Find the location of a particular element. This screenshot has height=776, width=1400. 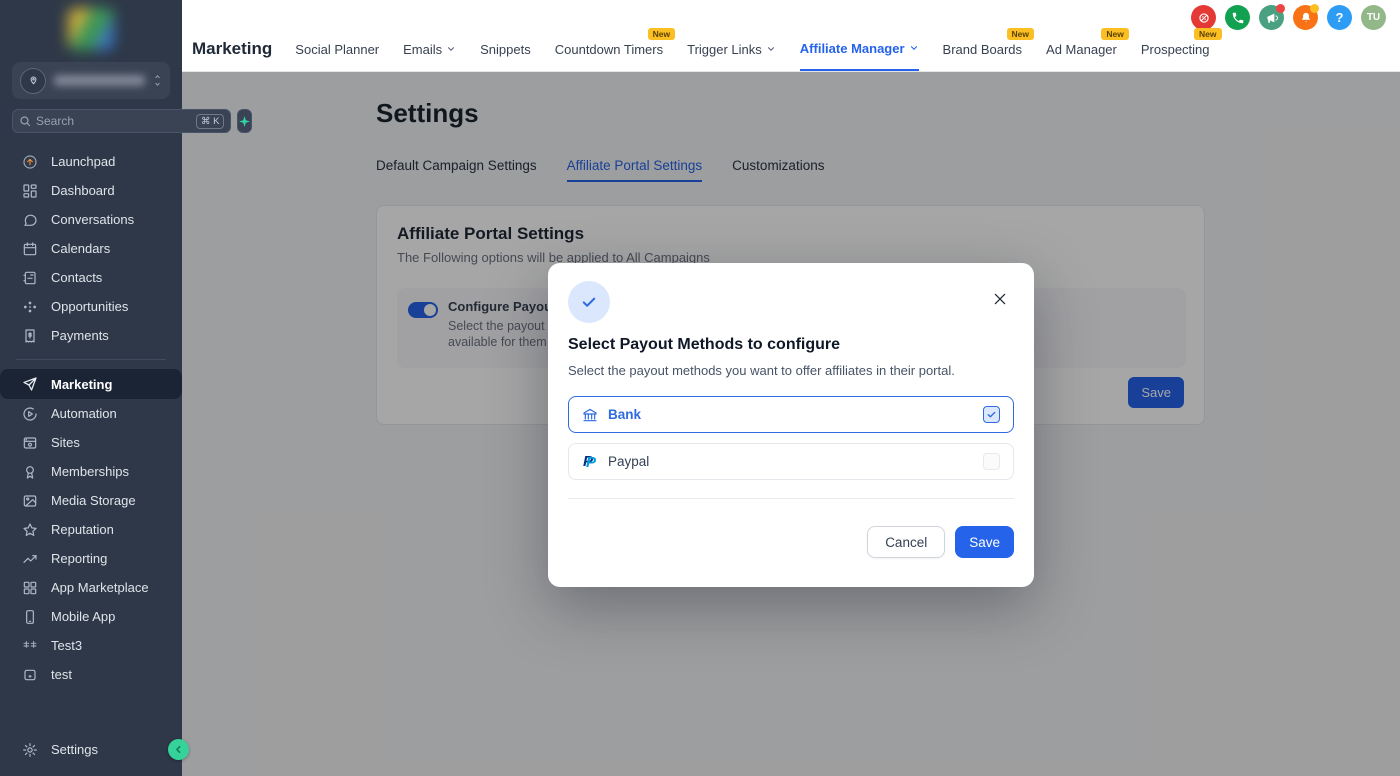

grid-icon is located at coordinates (30, 588).